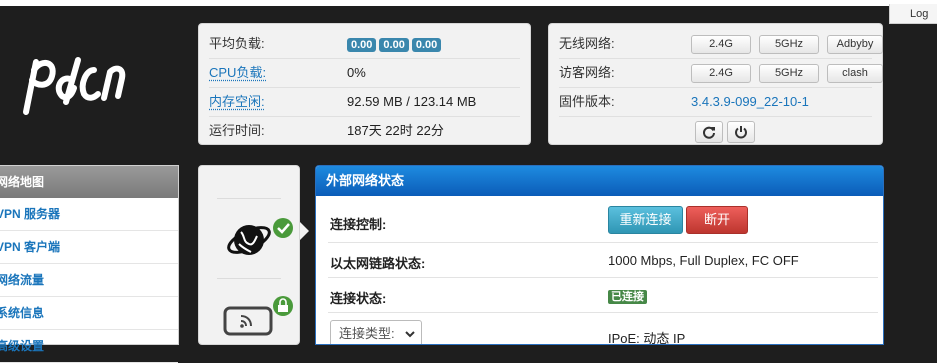 This screenshot has width=937, height=363. I want to click on load-row: 平均负载: 0.00 0.00 0.00, so click(364, 44).